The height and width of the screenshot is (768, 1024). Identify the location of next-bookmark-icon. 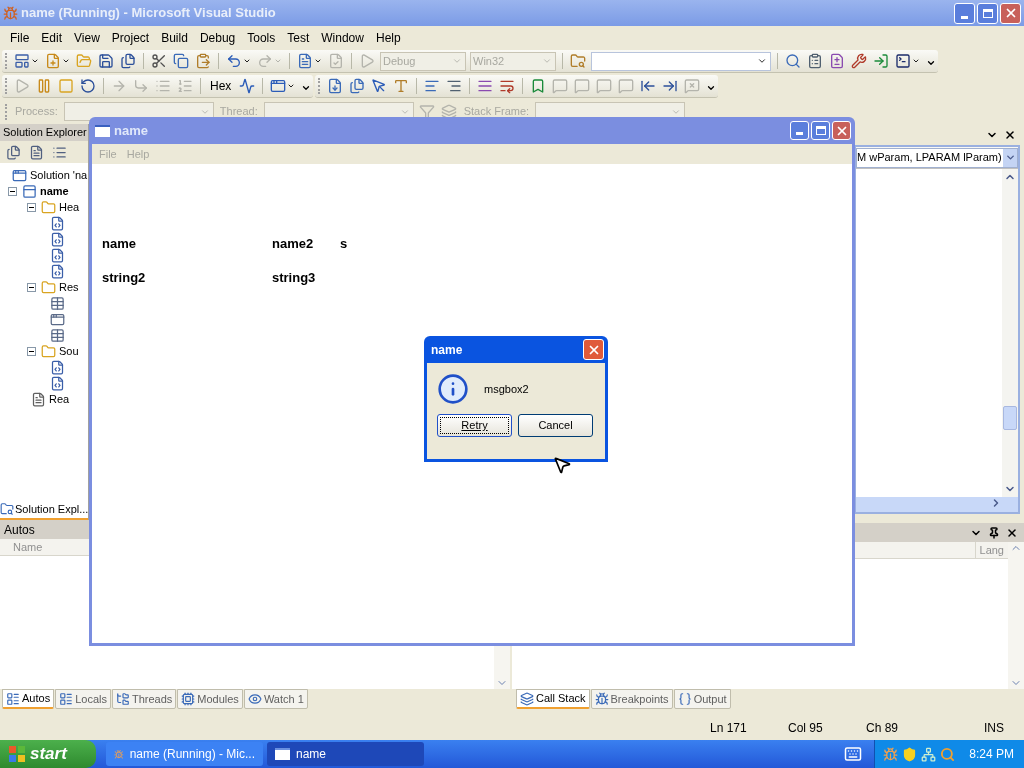
(670, 86).